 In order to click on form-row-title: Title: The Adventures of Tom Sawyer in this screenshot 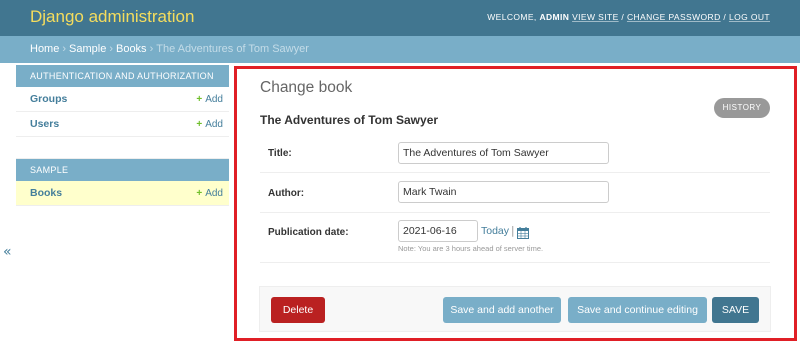, I will do `click(515, 153)`.